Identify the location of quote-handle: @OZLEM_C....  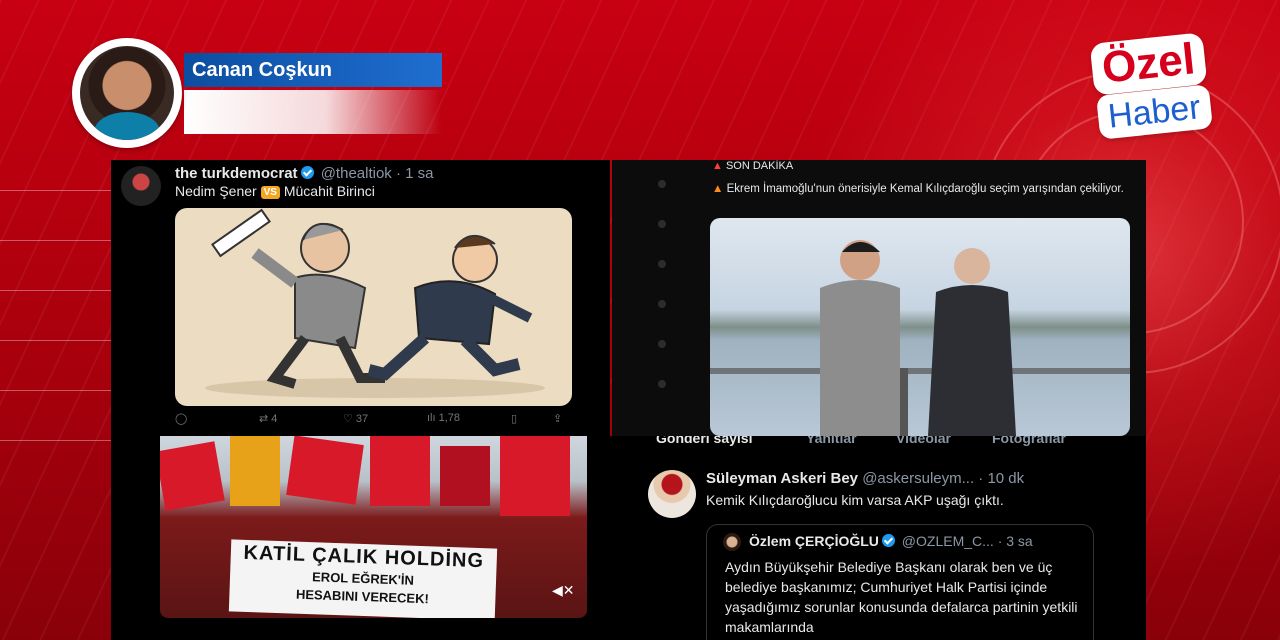
(947, 541).